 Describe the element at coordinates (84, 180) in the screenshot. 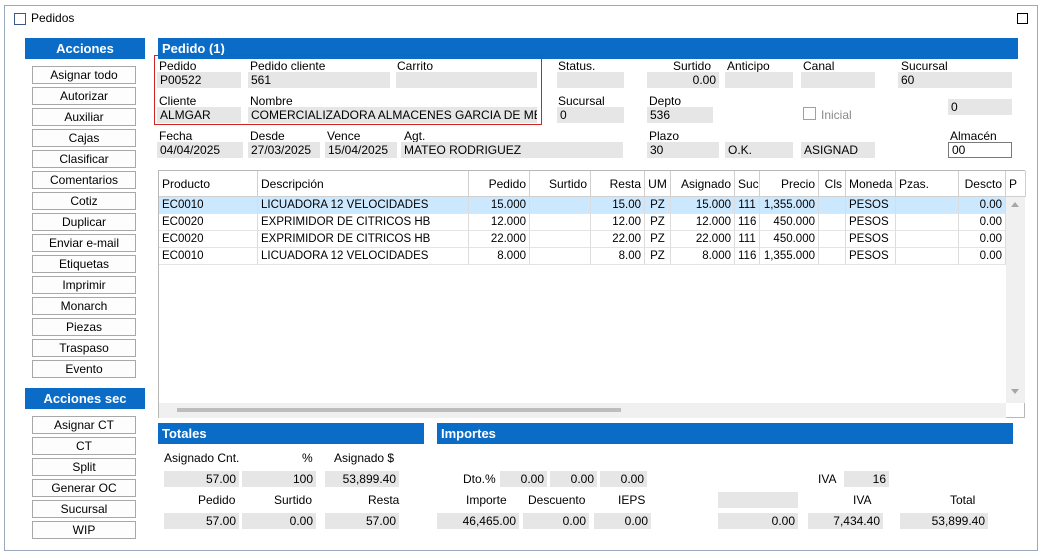

I see `comentarios-button: Comentarios` at that location.